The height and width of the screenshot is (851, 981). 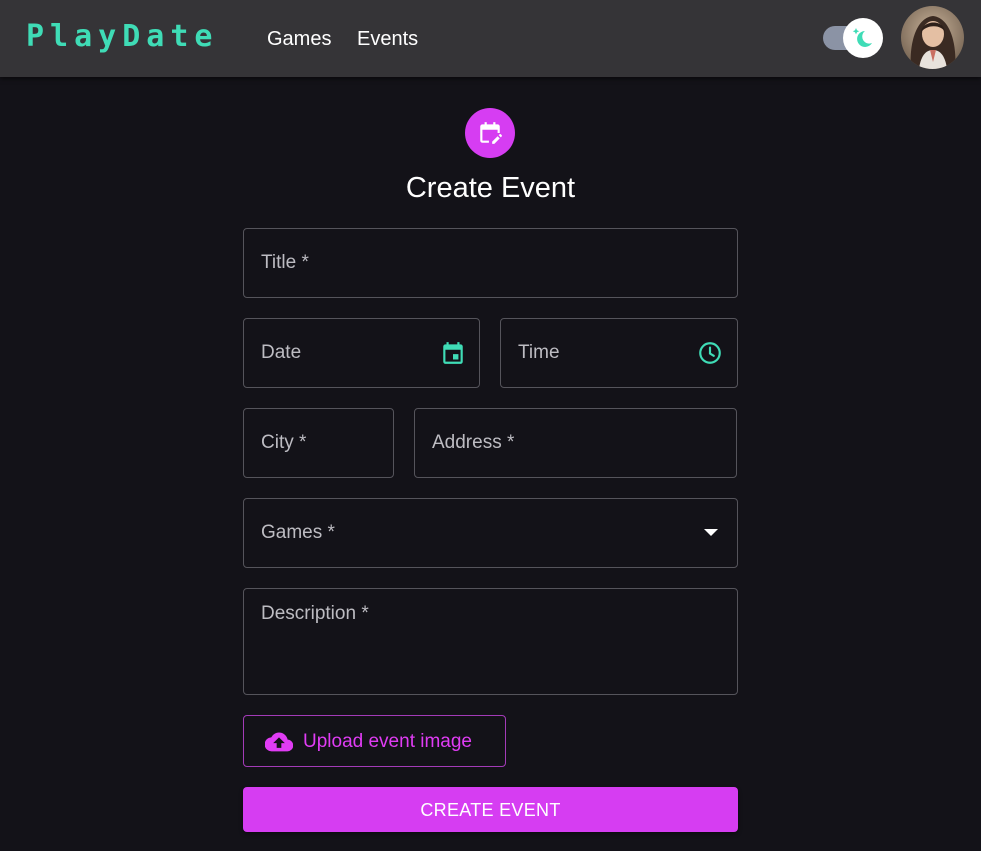 I want to click on caret-down-icon, so click(x=711, y=533).